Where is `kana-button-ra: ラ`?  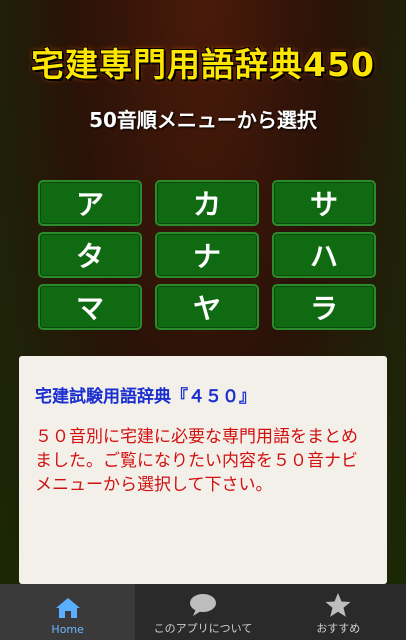
kana-button-ra: ラ is located at coordinates (324, 307).